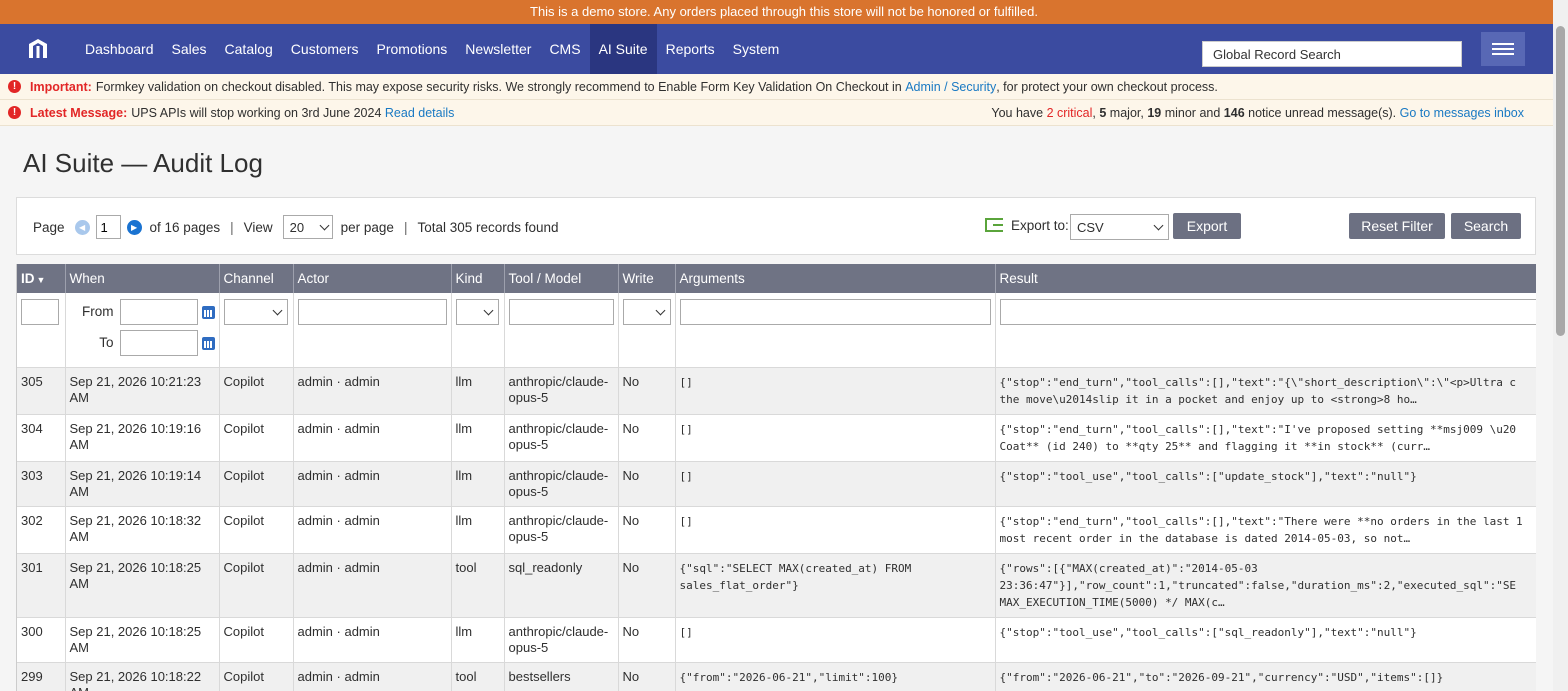 The width and height of the screenshot is (1568, 691). I want to click on channel-filter-select, so click(255, 312).